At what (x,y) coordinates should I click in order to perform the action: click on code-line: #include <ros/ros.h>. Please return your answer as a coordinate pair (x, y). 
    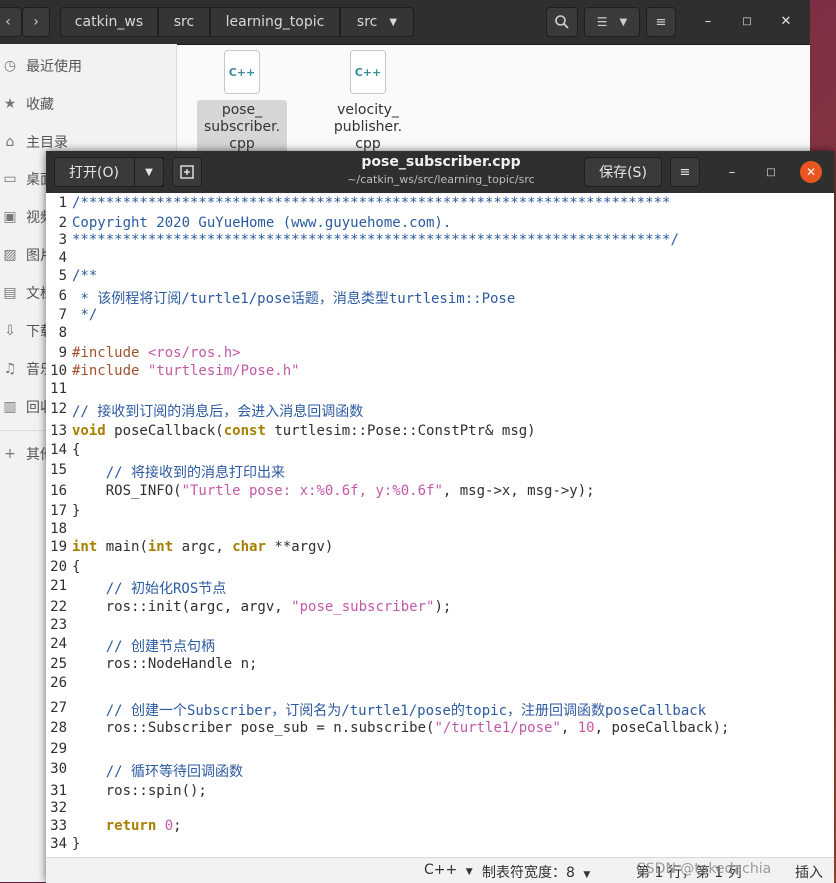
    Looking at the image, I should click on (156, 353).